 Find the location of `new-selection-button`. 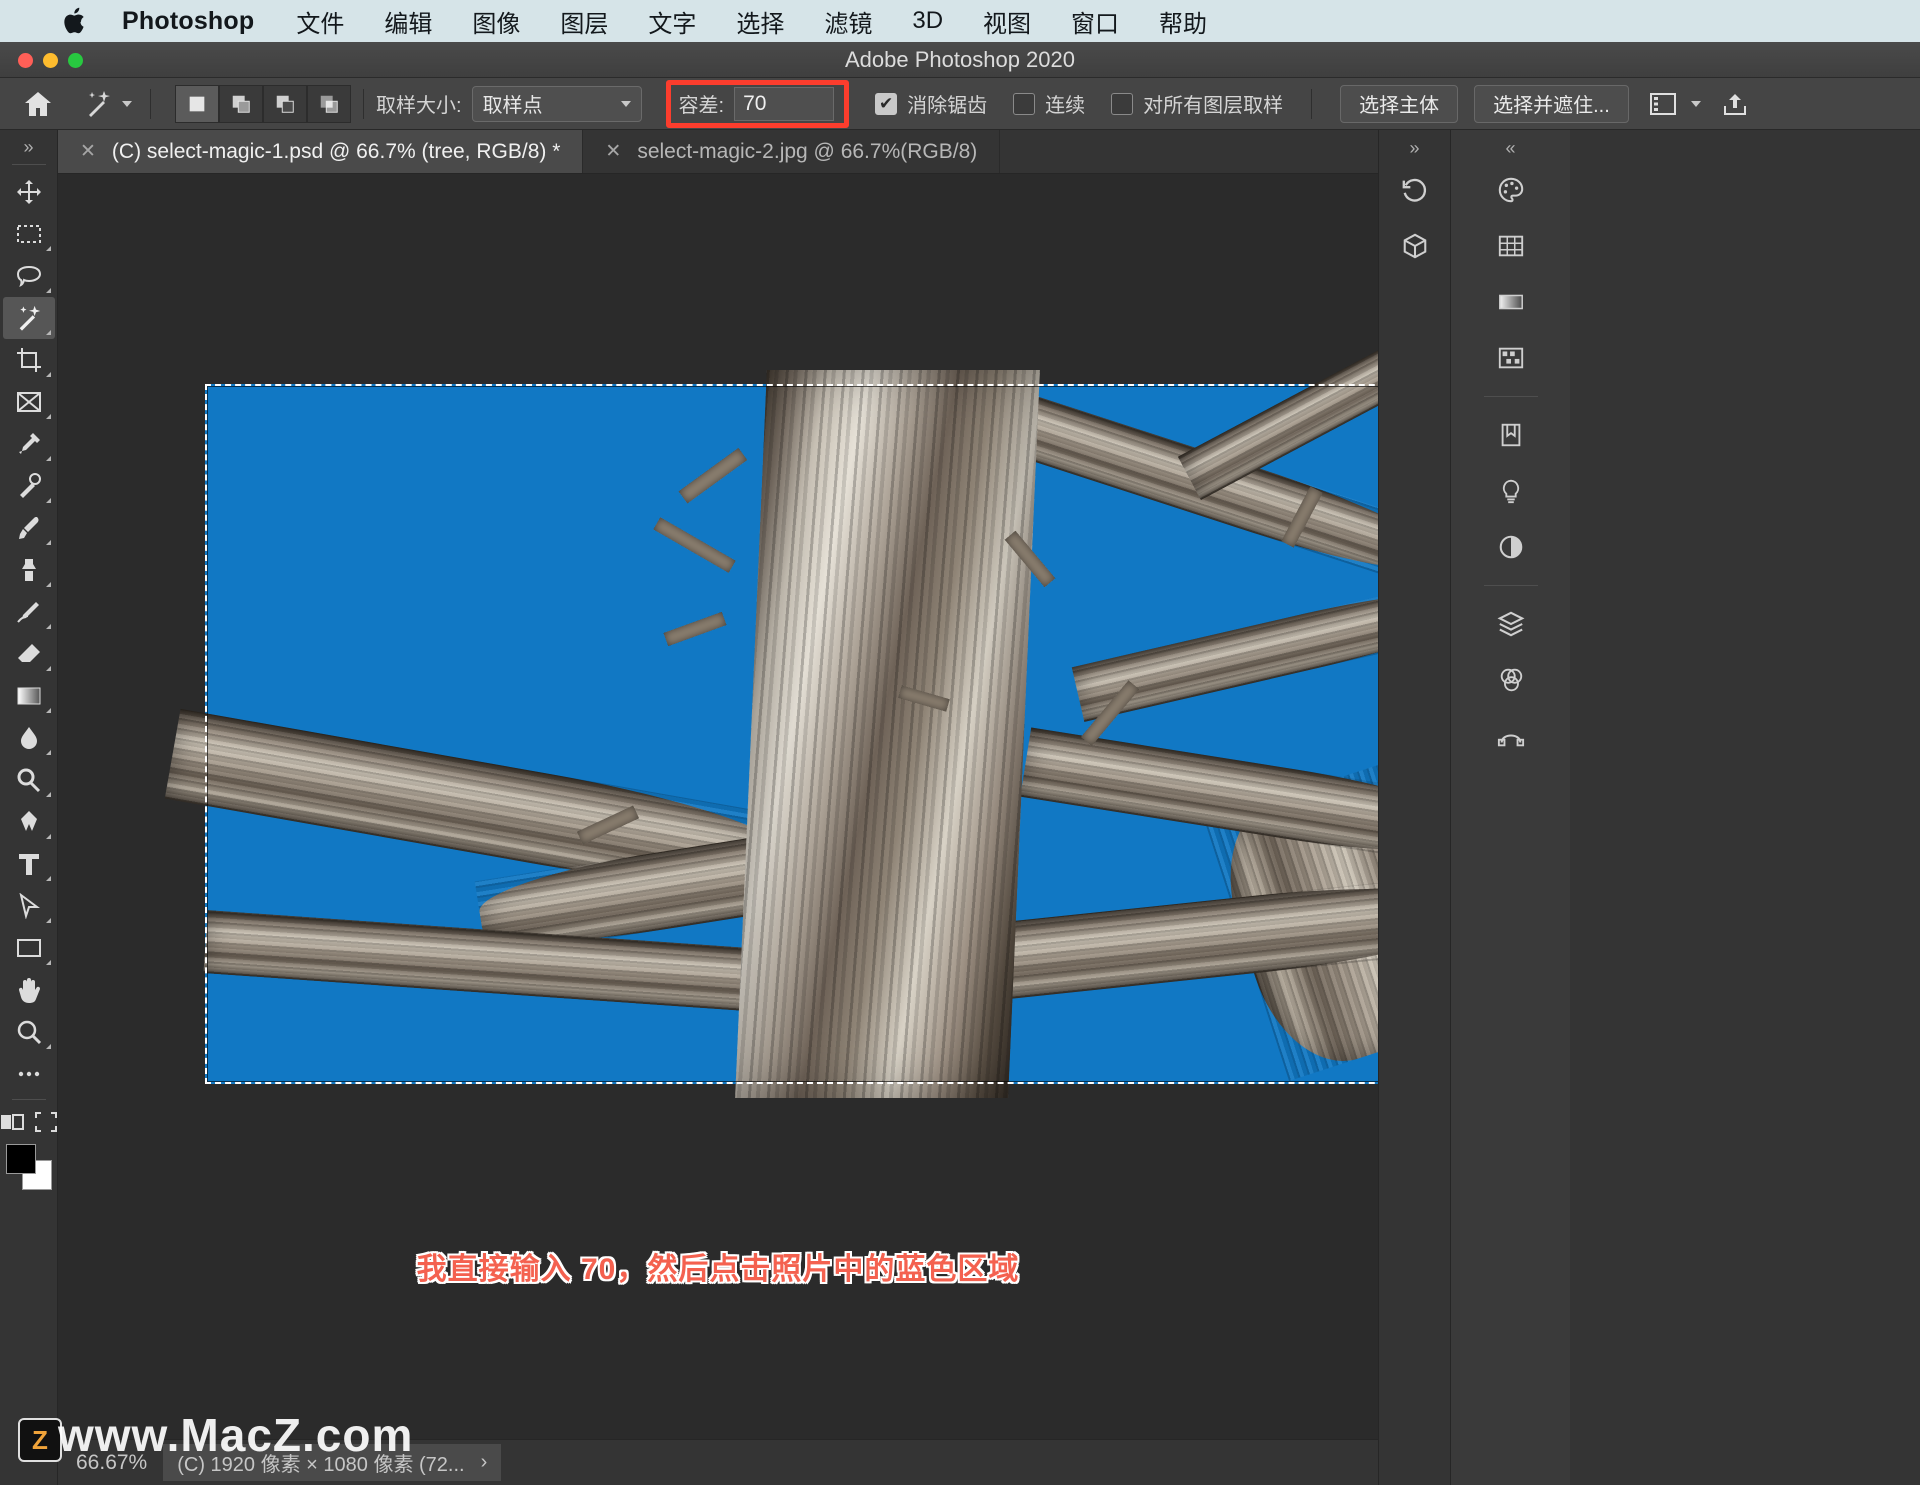

new-selection-button is located at coordinates (197, 103).